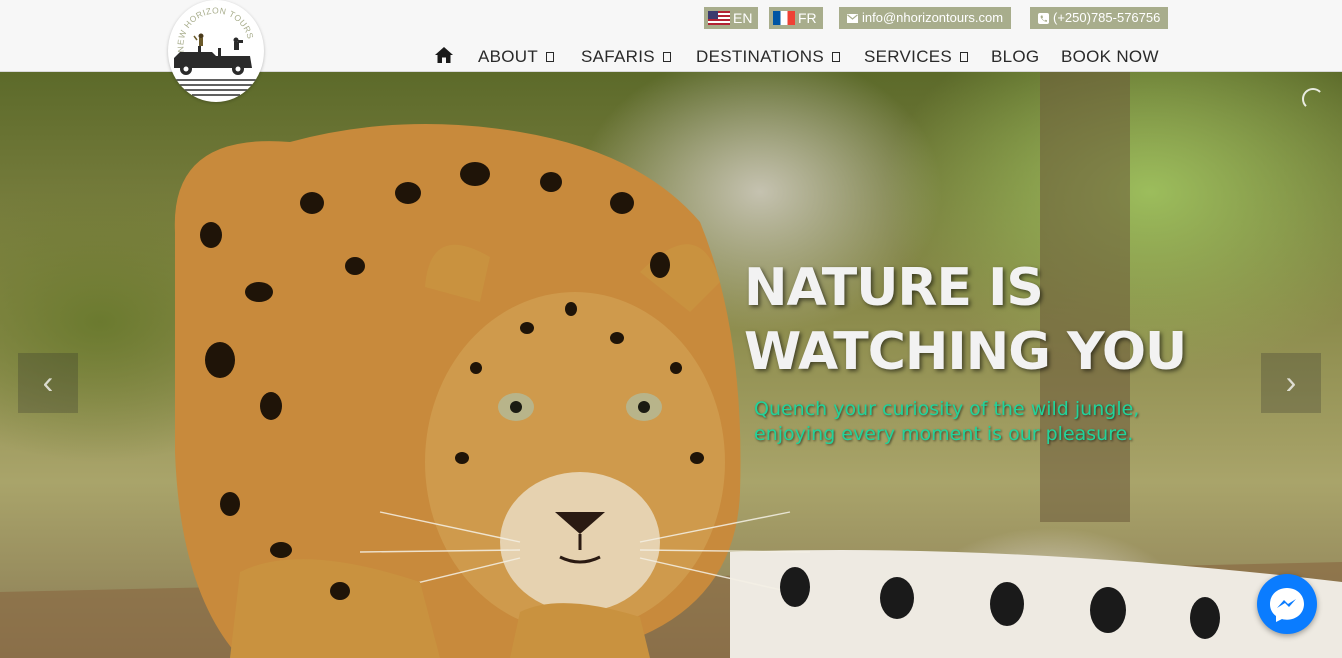 The width and height of the screenshot is (1342, 658). I want to click on nav-safaris-label: SAFARIS, so click(618, 56).